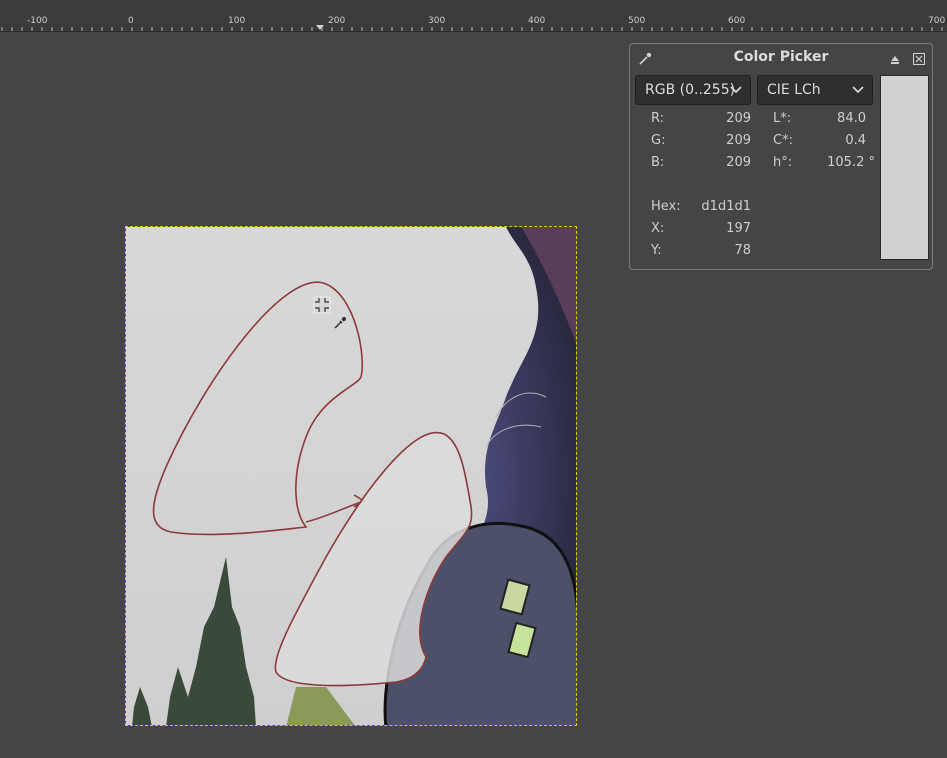 Image resolution: width=947 pixels, height=758 pixels. I want to click on ruler-label: 500, so click(637, 21).